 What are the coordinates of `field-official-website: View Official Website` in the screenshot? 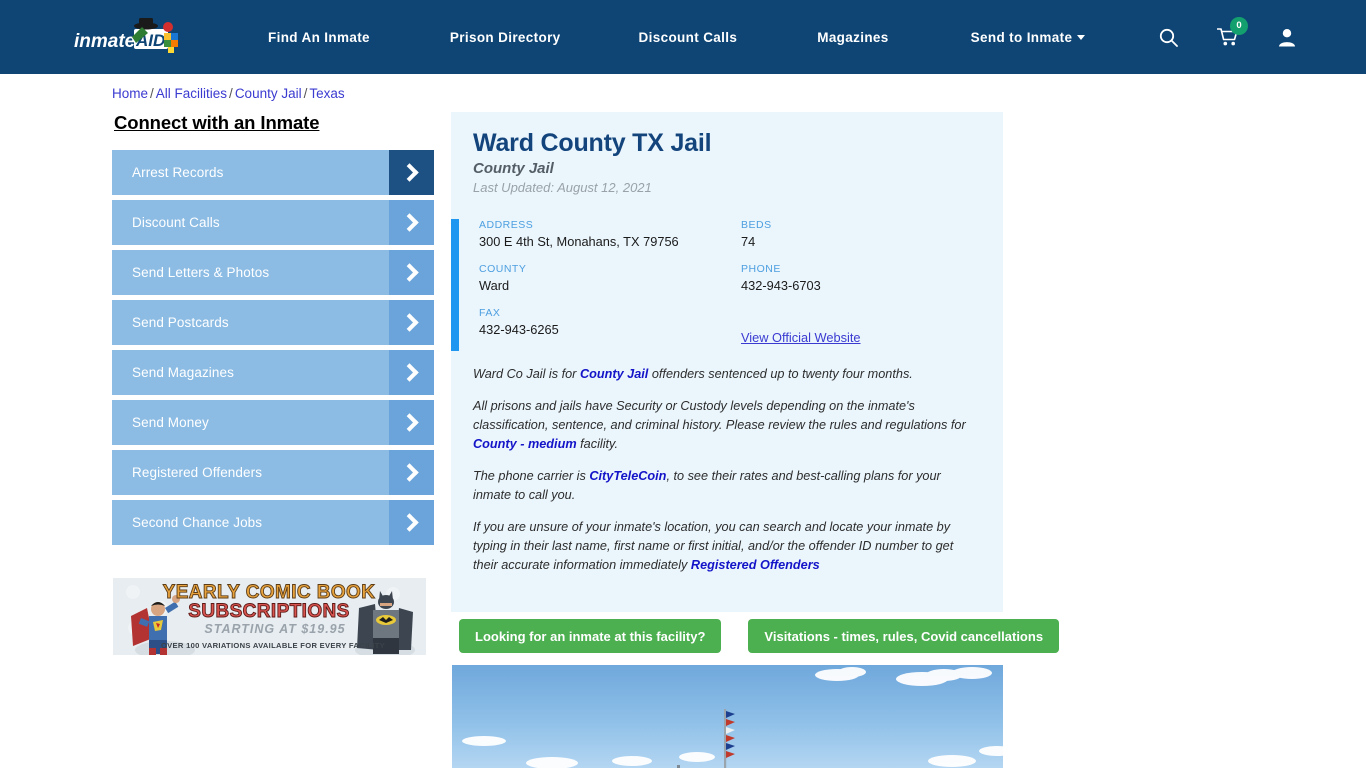 It's located at (872, 327).